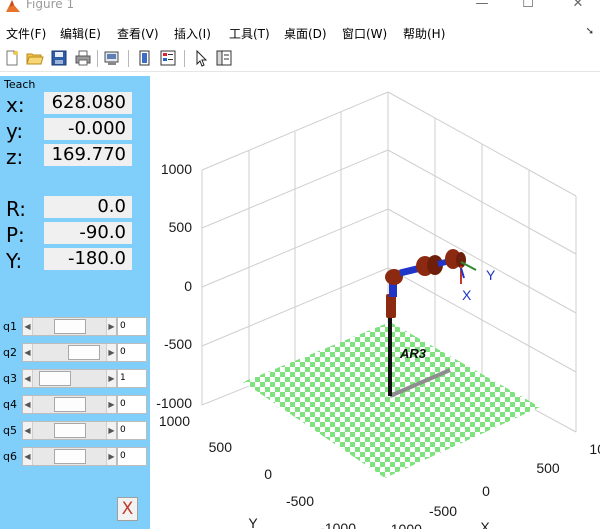  I want to click on z-coord-value: 169.770, so click(88, 155).